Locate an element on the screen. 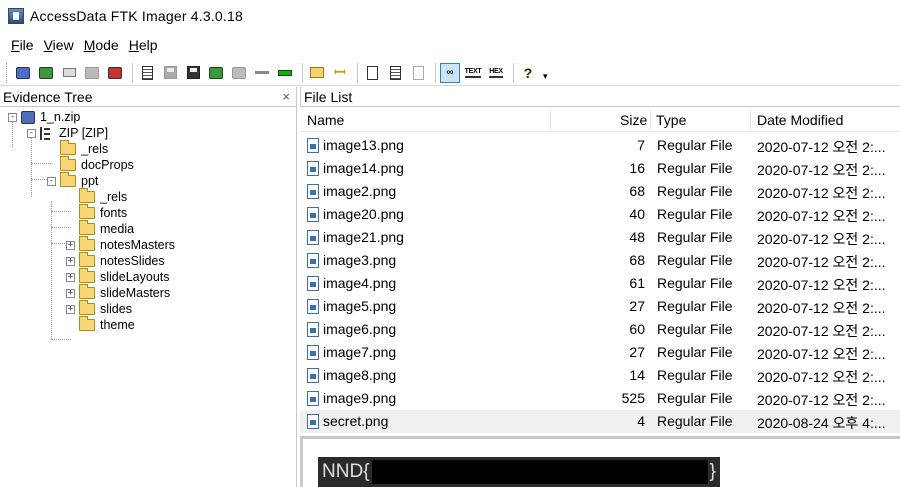  file-size: 4 is located at coordinates (641, 421).